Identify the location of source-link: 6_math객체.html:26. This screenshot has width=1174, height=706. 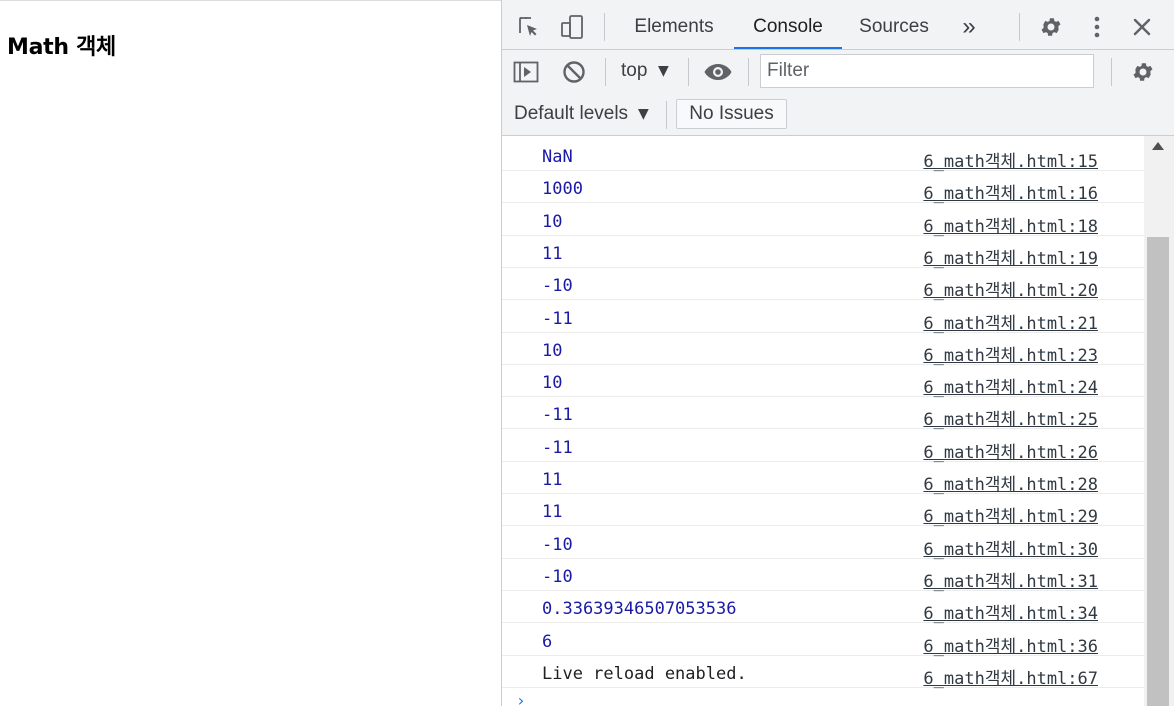
(1010, 450).